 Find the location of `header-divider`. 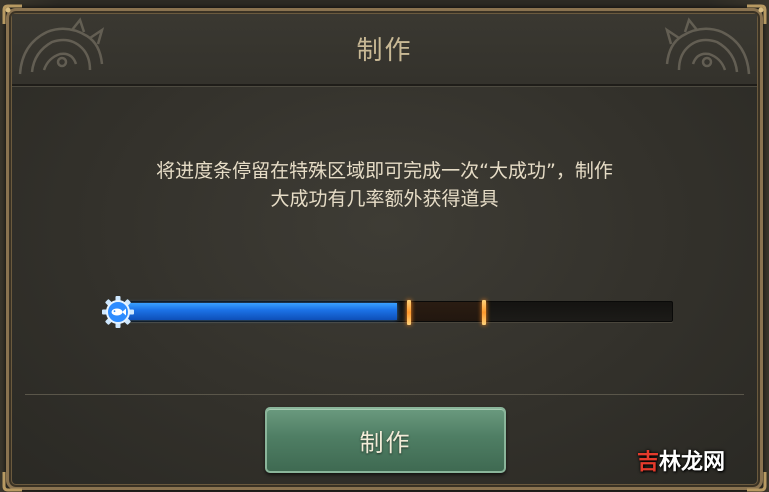

header-divider is located at coordinates (384, 86).